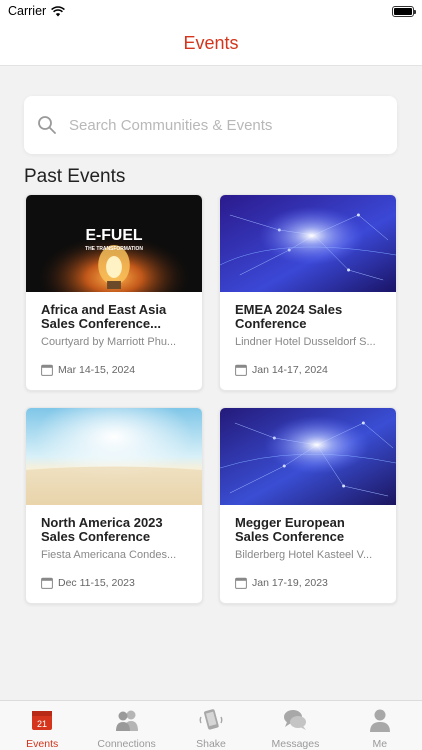 This screenshot has width=422, height=750. Describe the element at coordinates (295, 744) in the screenshot. I see `tab-label: Messages` at that location.